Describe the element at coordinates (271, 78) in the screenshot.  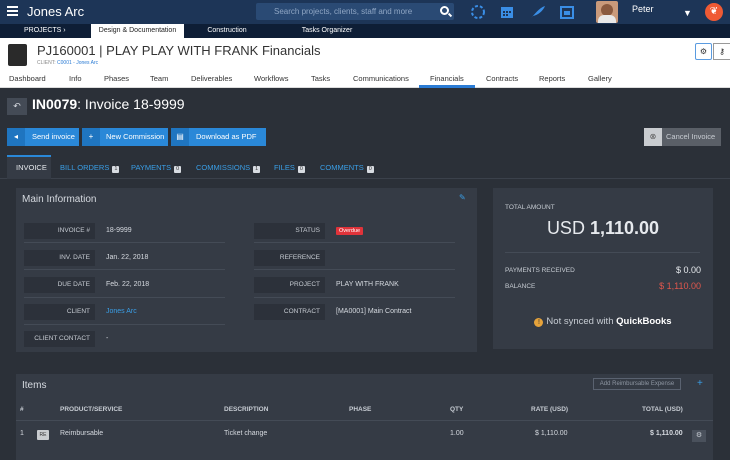
I see `tab-workflows: Workflows` at that location.